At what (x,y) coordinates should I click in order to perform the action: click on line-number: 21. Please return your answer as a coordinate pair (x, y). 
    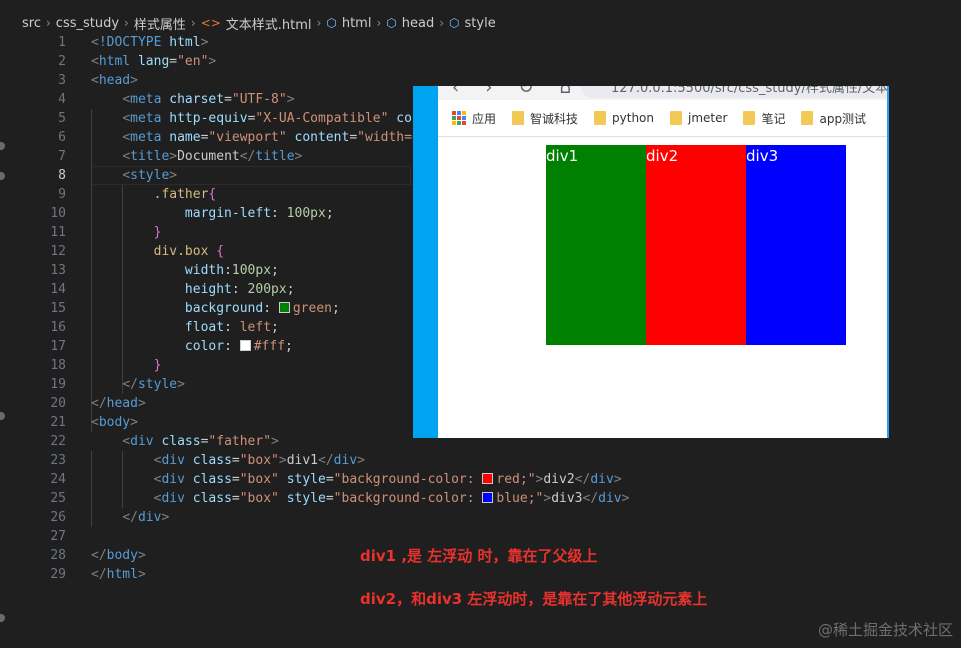
    Looking at the image, I should click on (58, 422).